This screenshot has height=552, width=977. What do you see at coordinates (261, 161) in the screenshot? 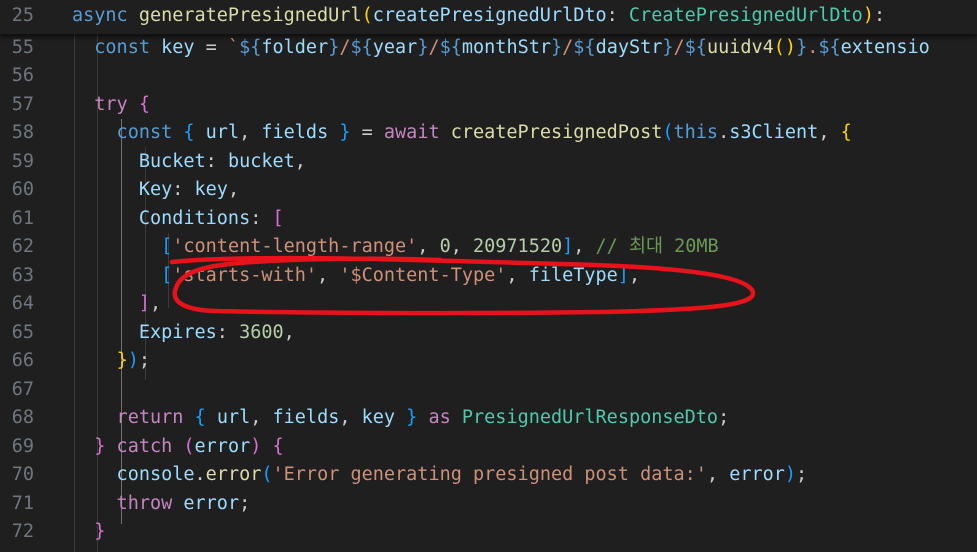
I see `code-token: bucket` at bounding box center [261, 161].